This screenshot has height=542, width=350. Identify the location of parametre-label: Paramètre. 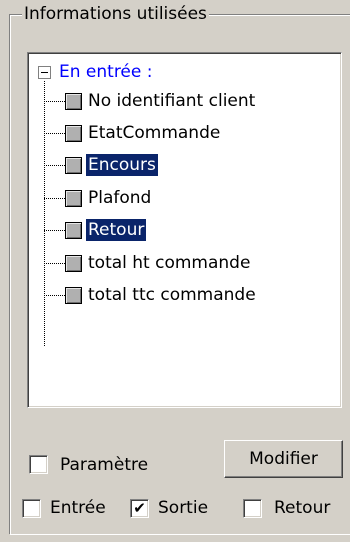
(104, 465).